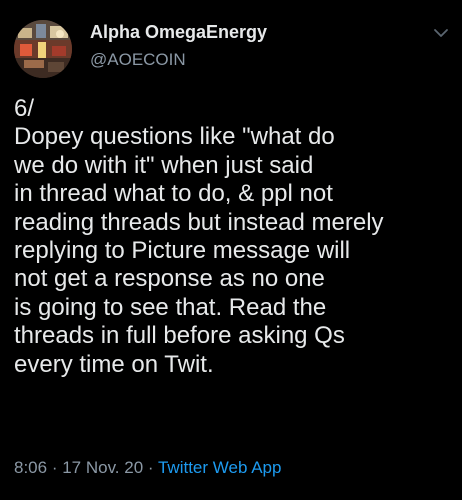 The image size is (462, 500). I want to click on tweet-text-line: Dopey questions like "what do, so click(174, 137).